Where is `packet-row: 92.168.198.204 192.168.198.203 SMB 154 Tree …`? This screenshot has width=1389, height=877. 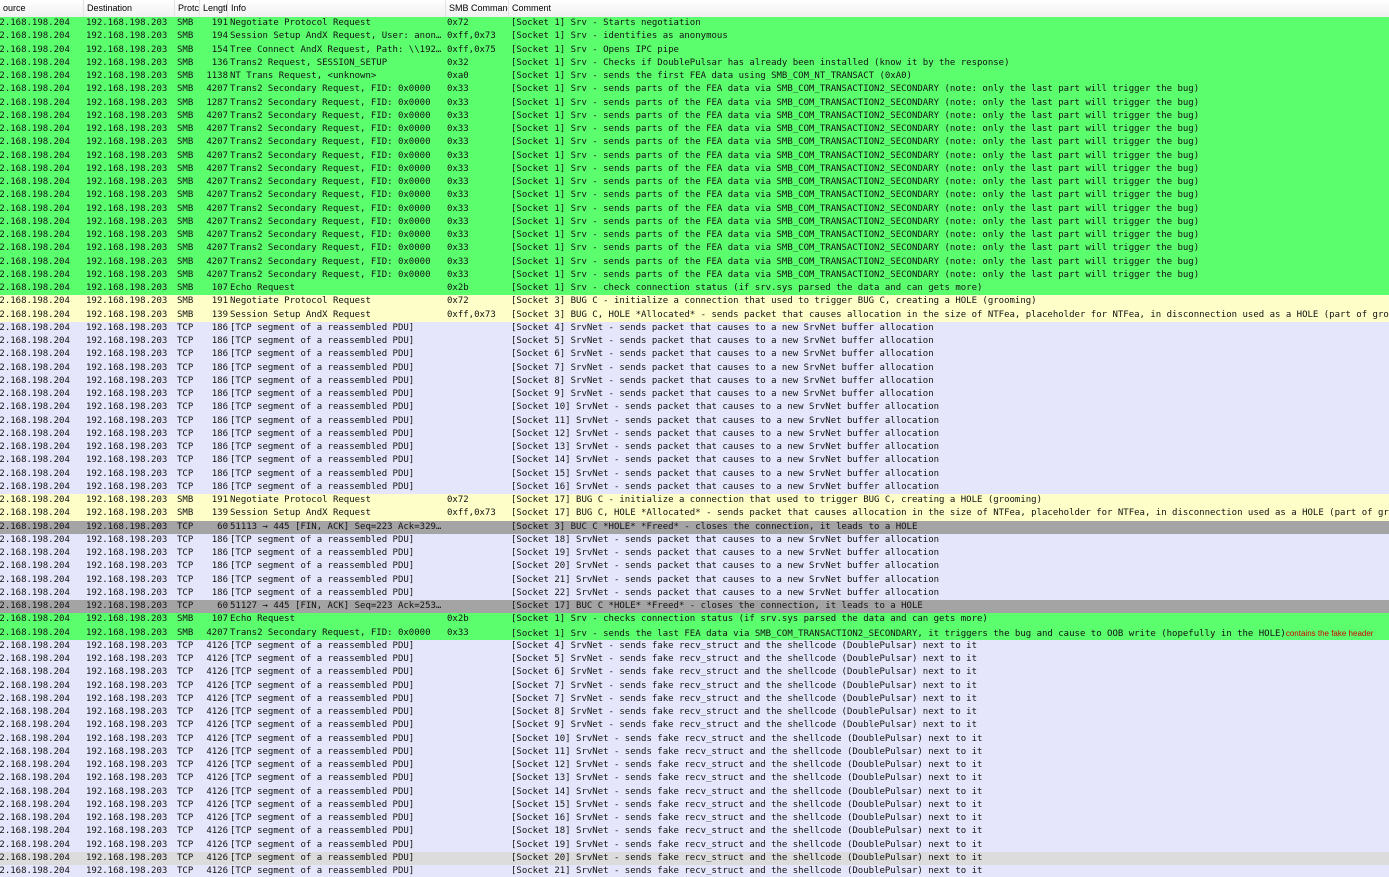 packet-row: 92.168.198.204 192.168.198.203 SMB 154 Tree … is located at coordinates (694, 50).